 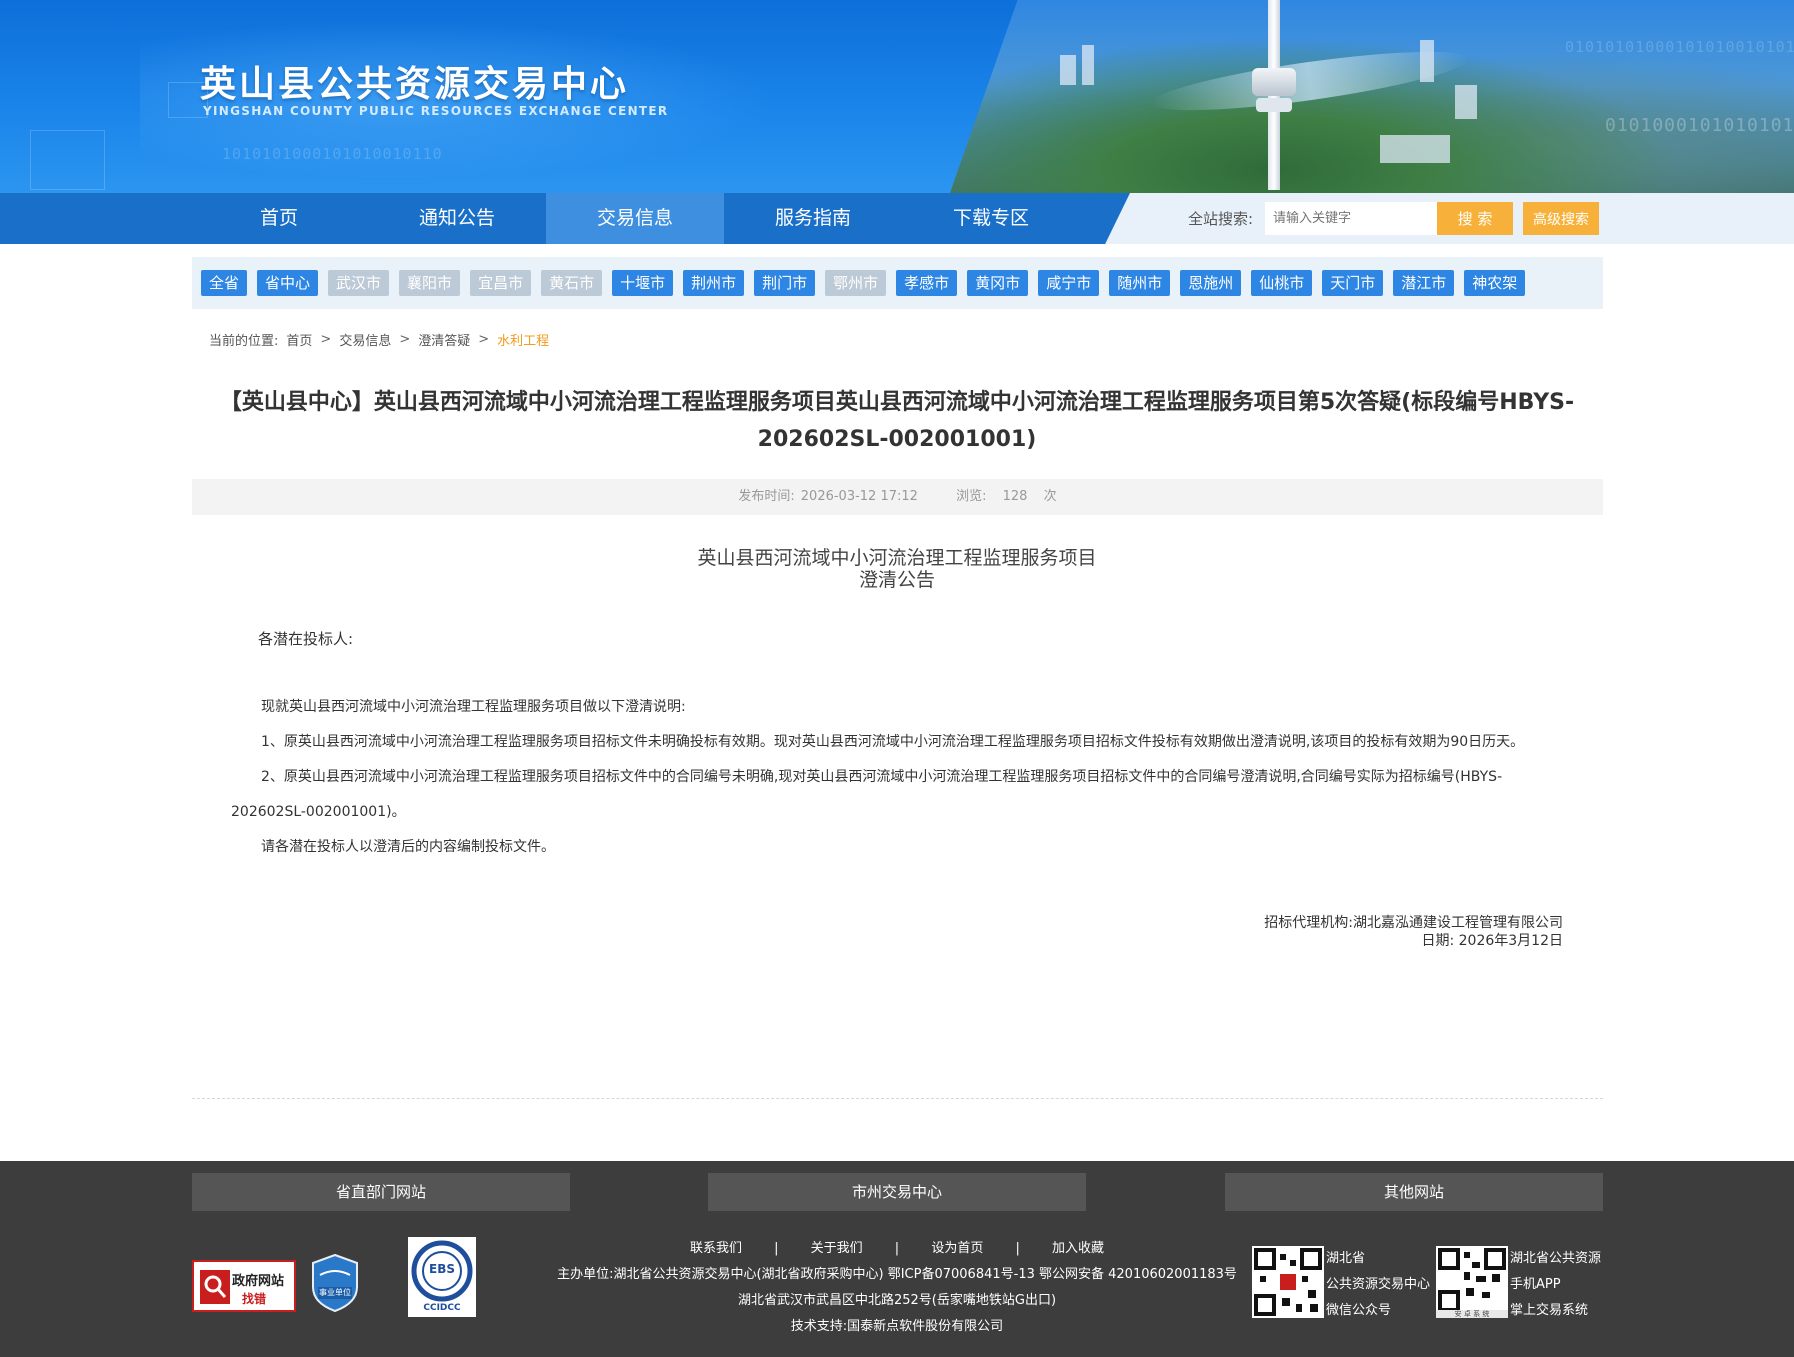 I want to click on qr2-label-line: 手机APP, so click(x=1535, y=1284).